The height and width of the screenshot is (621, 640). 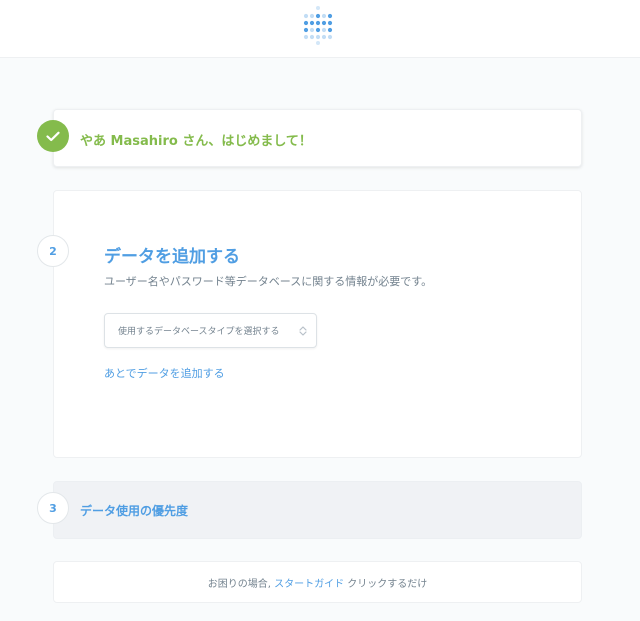 I want to click on help-prefix: お困りの場合,, so click(x=239, y=584).